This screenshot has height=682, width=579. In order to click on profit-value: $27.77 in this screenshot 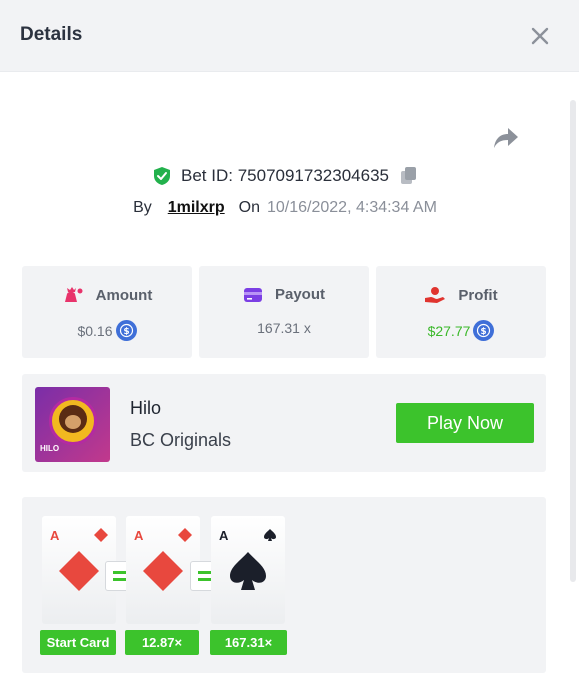, I will do `click(449, 330)`.